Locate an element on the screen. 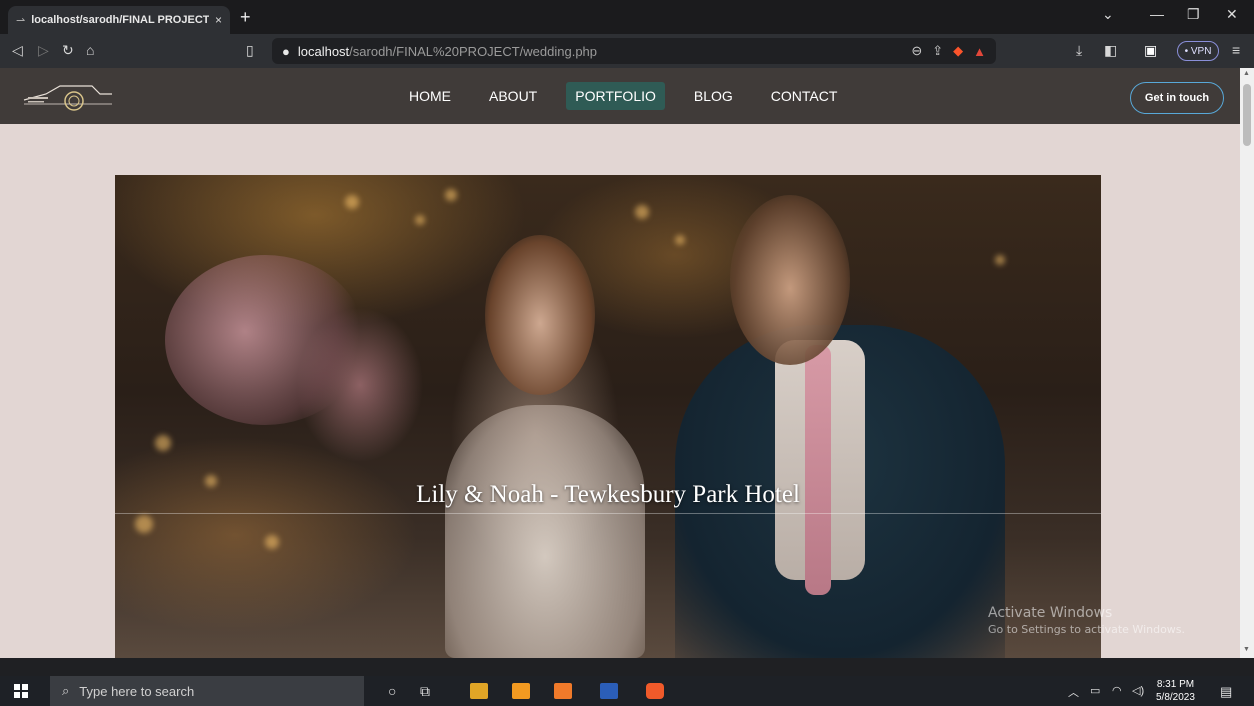 This screenshot has width=1254, height=706. caption-divider is located at coordinates (608, 513).